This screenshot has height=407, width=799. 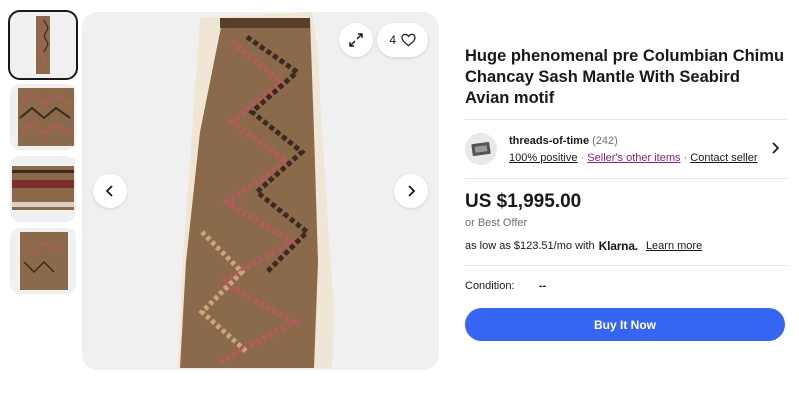 I want to click on seller-logo-icon, so click(x=481, y=149).